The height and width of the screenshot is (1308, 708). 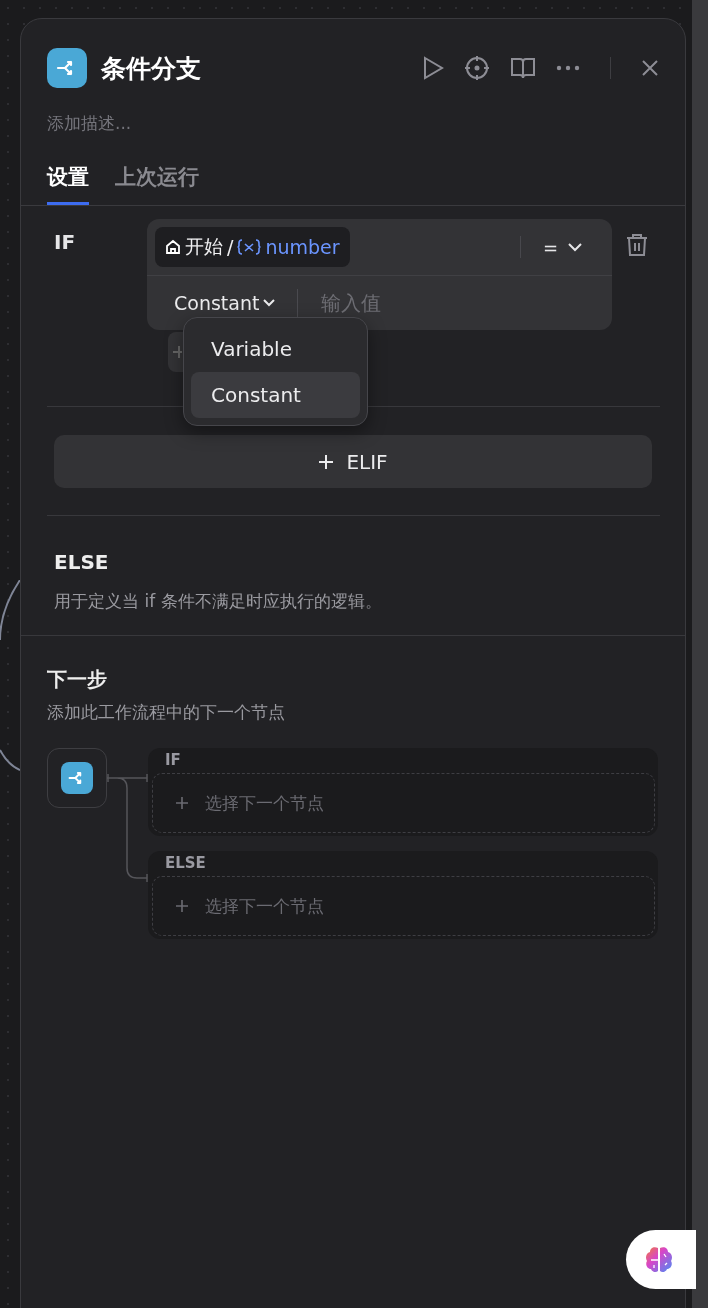 I want to click on add-elif-button: ELIF, so click(x=353, y=461).